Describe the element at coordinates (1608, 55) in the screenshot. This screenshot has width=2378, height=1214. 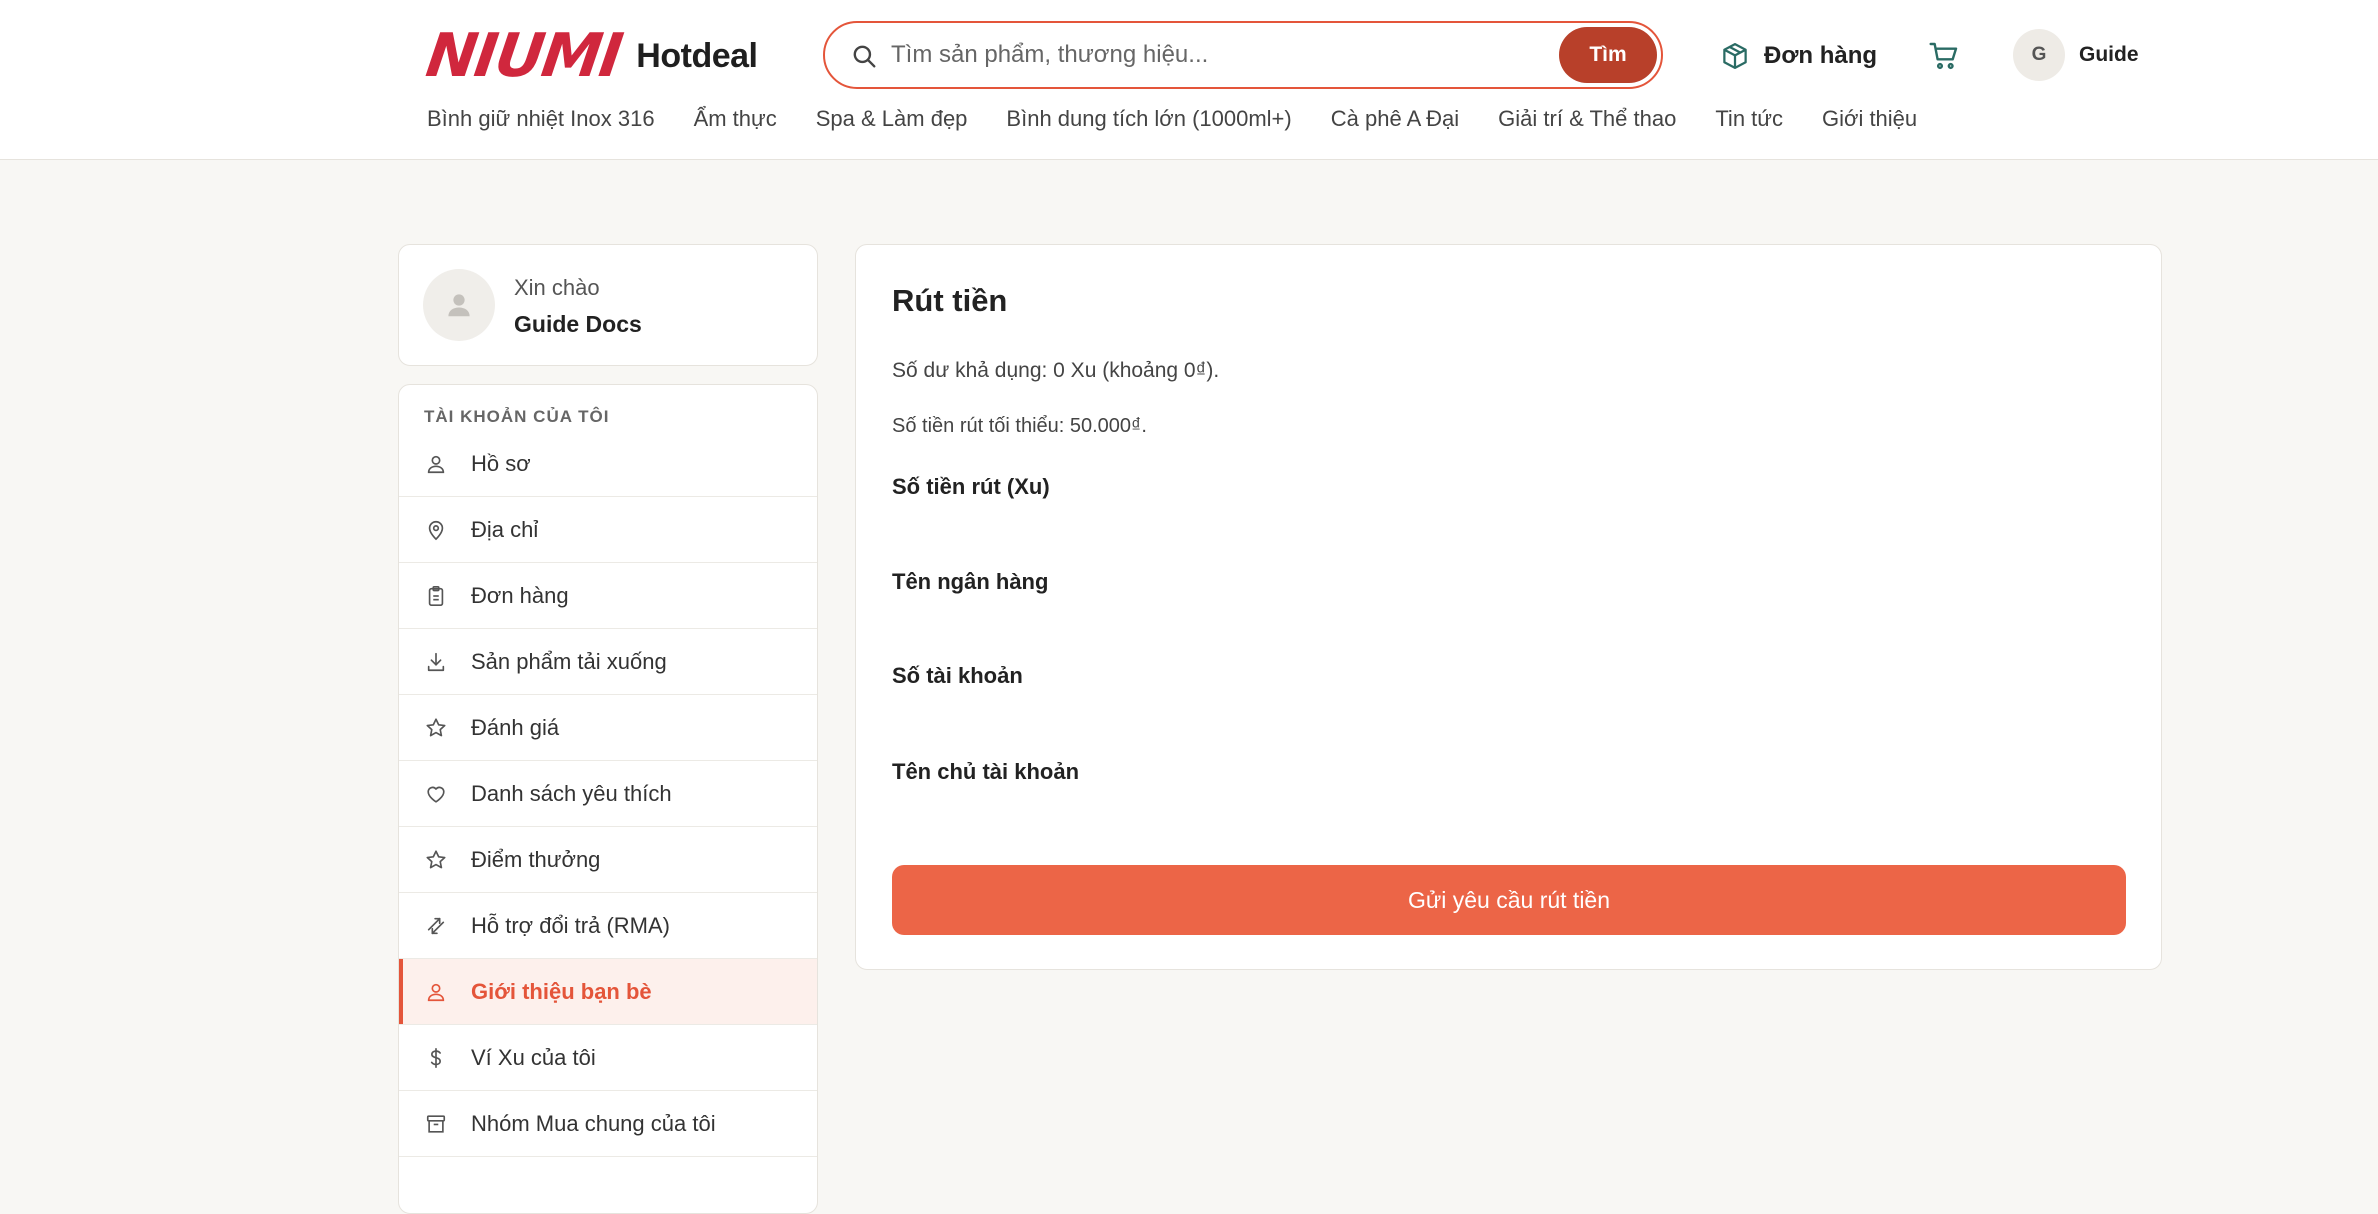
I see `search-button: Tìm` at that location.